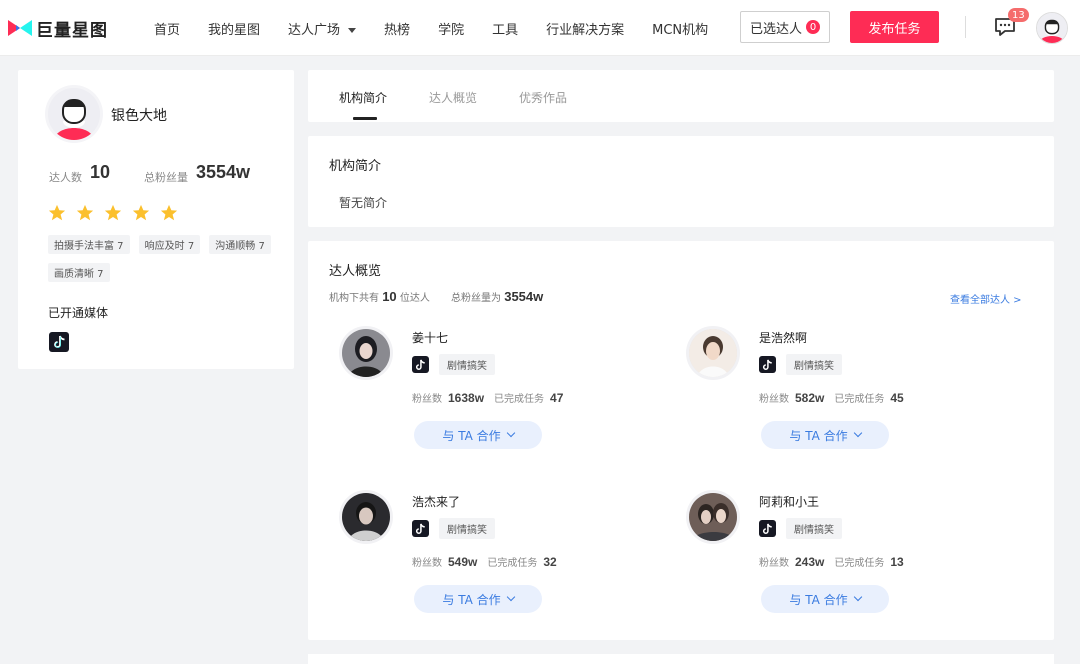  What do you see at coordinates (363, 97) in the screenshot?
I see `tab-org-intro: 机构简介` at bounding box center [363, 97].